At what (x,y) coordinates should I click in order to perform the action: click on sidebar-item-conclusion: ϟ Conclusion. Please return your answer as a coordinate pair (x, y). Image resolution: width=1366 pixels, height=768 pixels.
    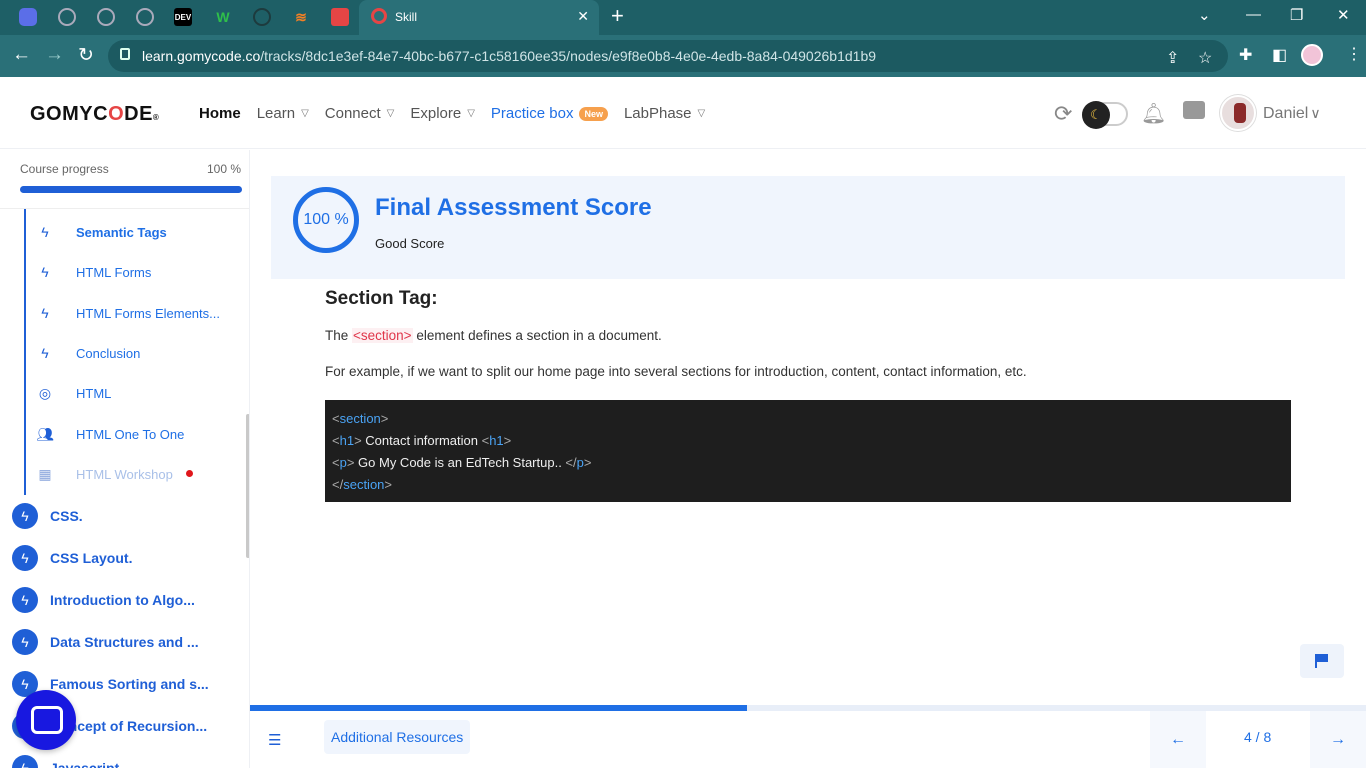
    Looking at the image, I should click on (88, 353).